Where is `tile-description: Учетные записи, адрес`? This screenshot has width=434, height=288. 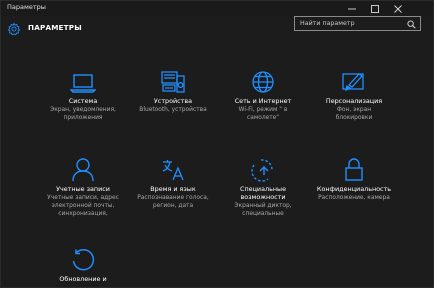
tile-description: Учетные записи, адрес is located at coordinates (83, 198).